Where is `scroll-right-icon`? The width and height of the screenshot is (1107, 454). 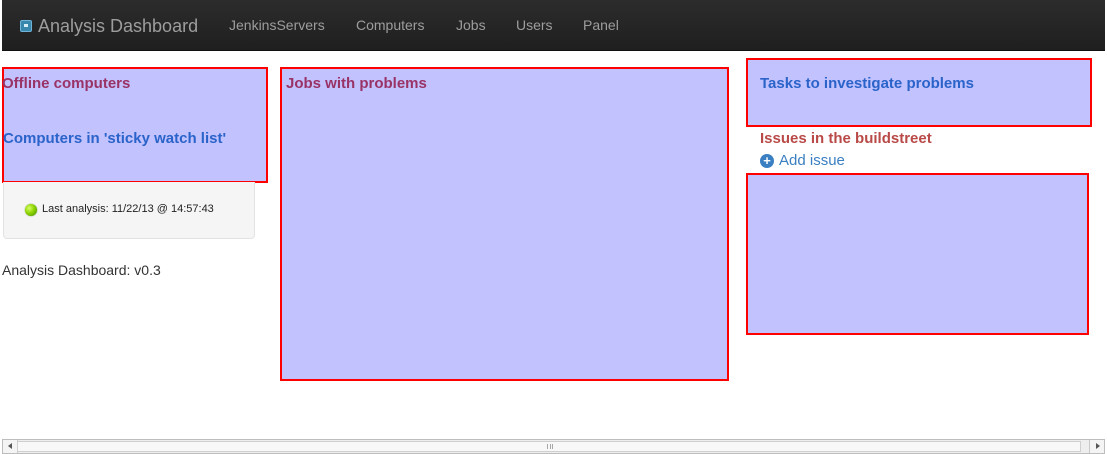 scroll-right-icon is located at coordinates (1096, 446).